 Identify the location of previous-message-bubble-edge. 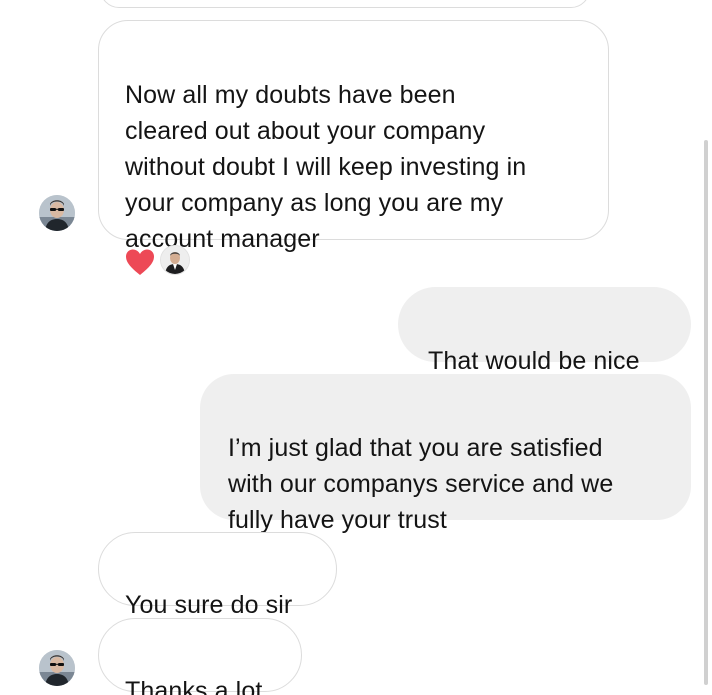
(345, 4).